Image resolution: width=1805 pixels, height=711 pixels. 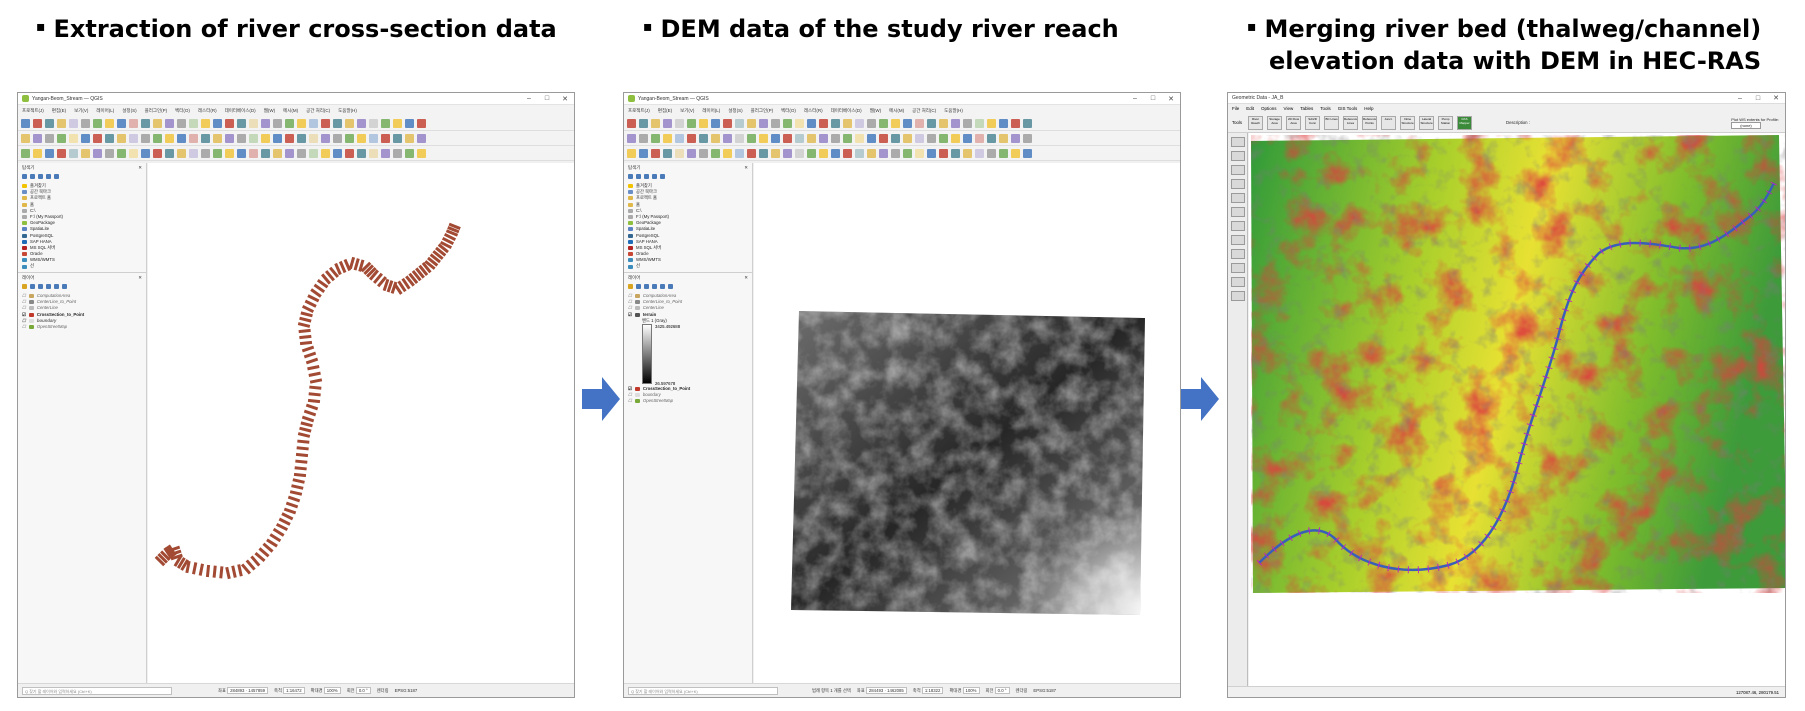 What do you see at coordinates (654, 176) in the screenshot?
I see `collapse-icon` at bounding box center [654, 176].